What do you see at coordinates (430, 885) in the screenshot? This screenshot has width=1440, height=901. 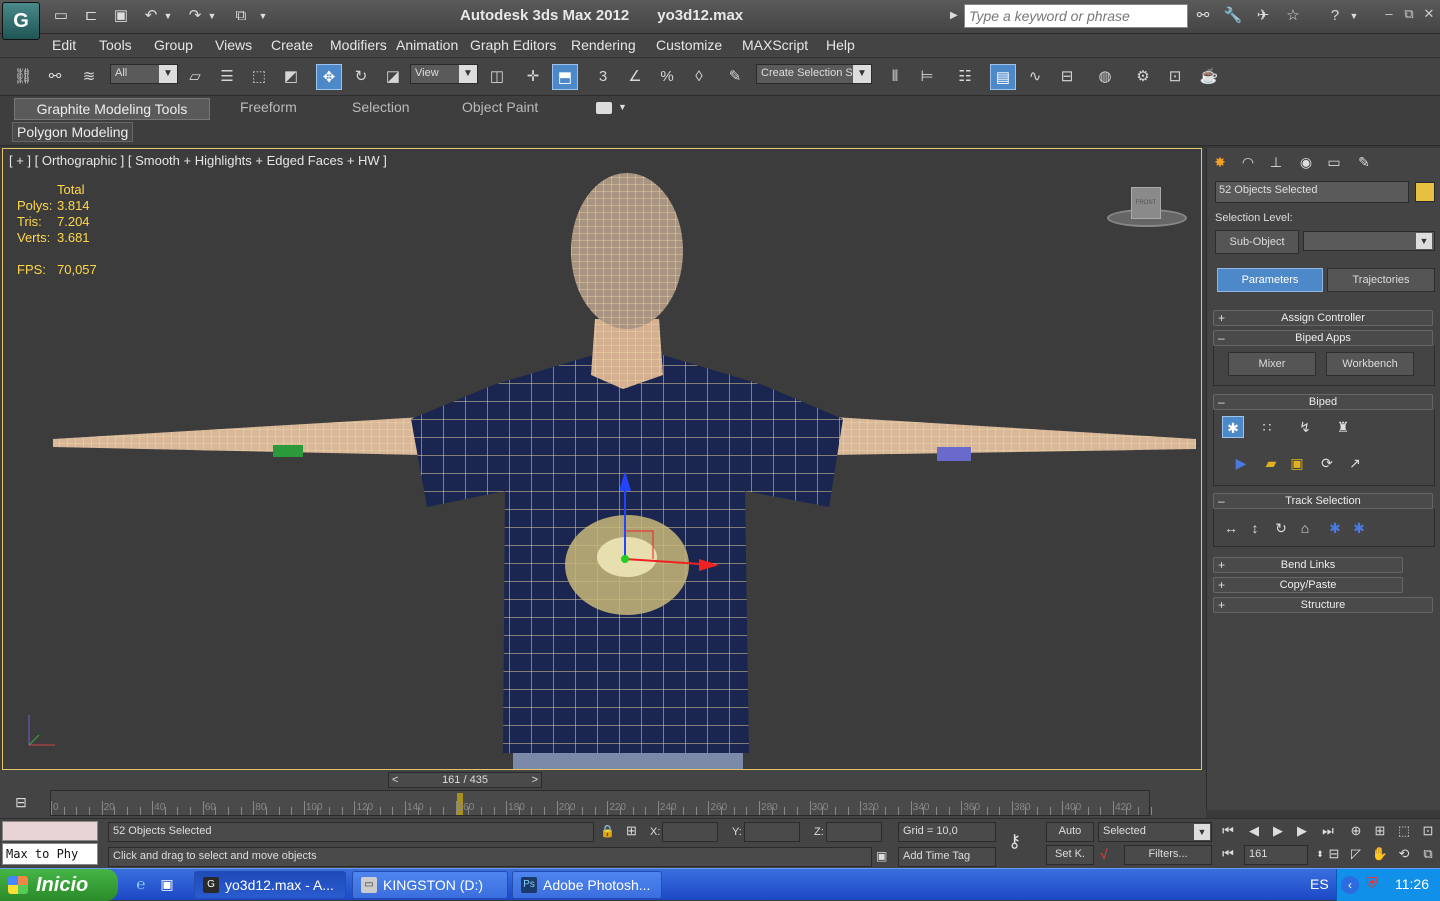 I see `task-kingston-drive: ▭ KINGSTON (D:)` at bounding box center [430, 885].